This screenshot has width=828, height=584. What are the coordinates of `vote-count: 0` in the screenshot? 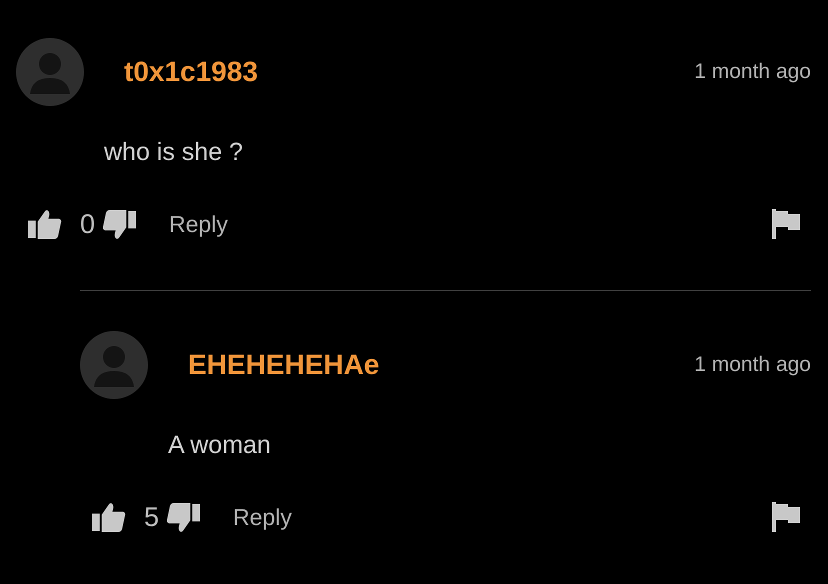 It's located at (88, 224).